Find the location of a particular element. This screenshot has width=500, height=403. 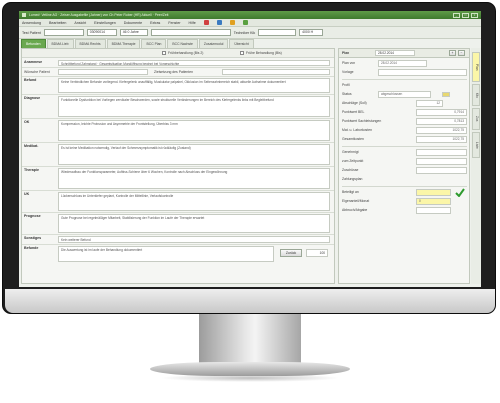

plan-row-label: Vorlage is located at coordinates (348, 72).